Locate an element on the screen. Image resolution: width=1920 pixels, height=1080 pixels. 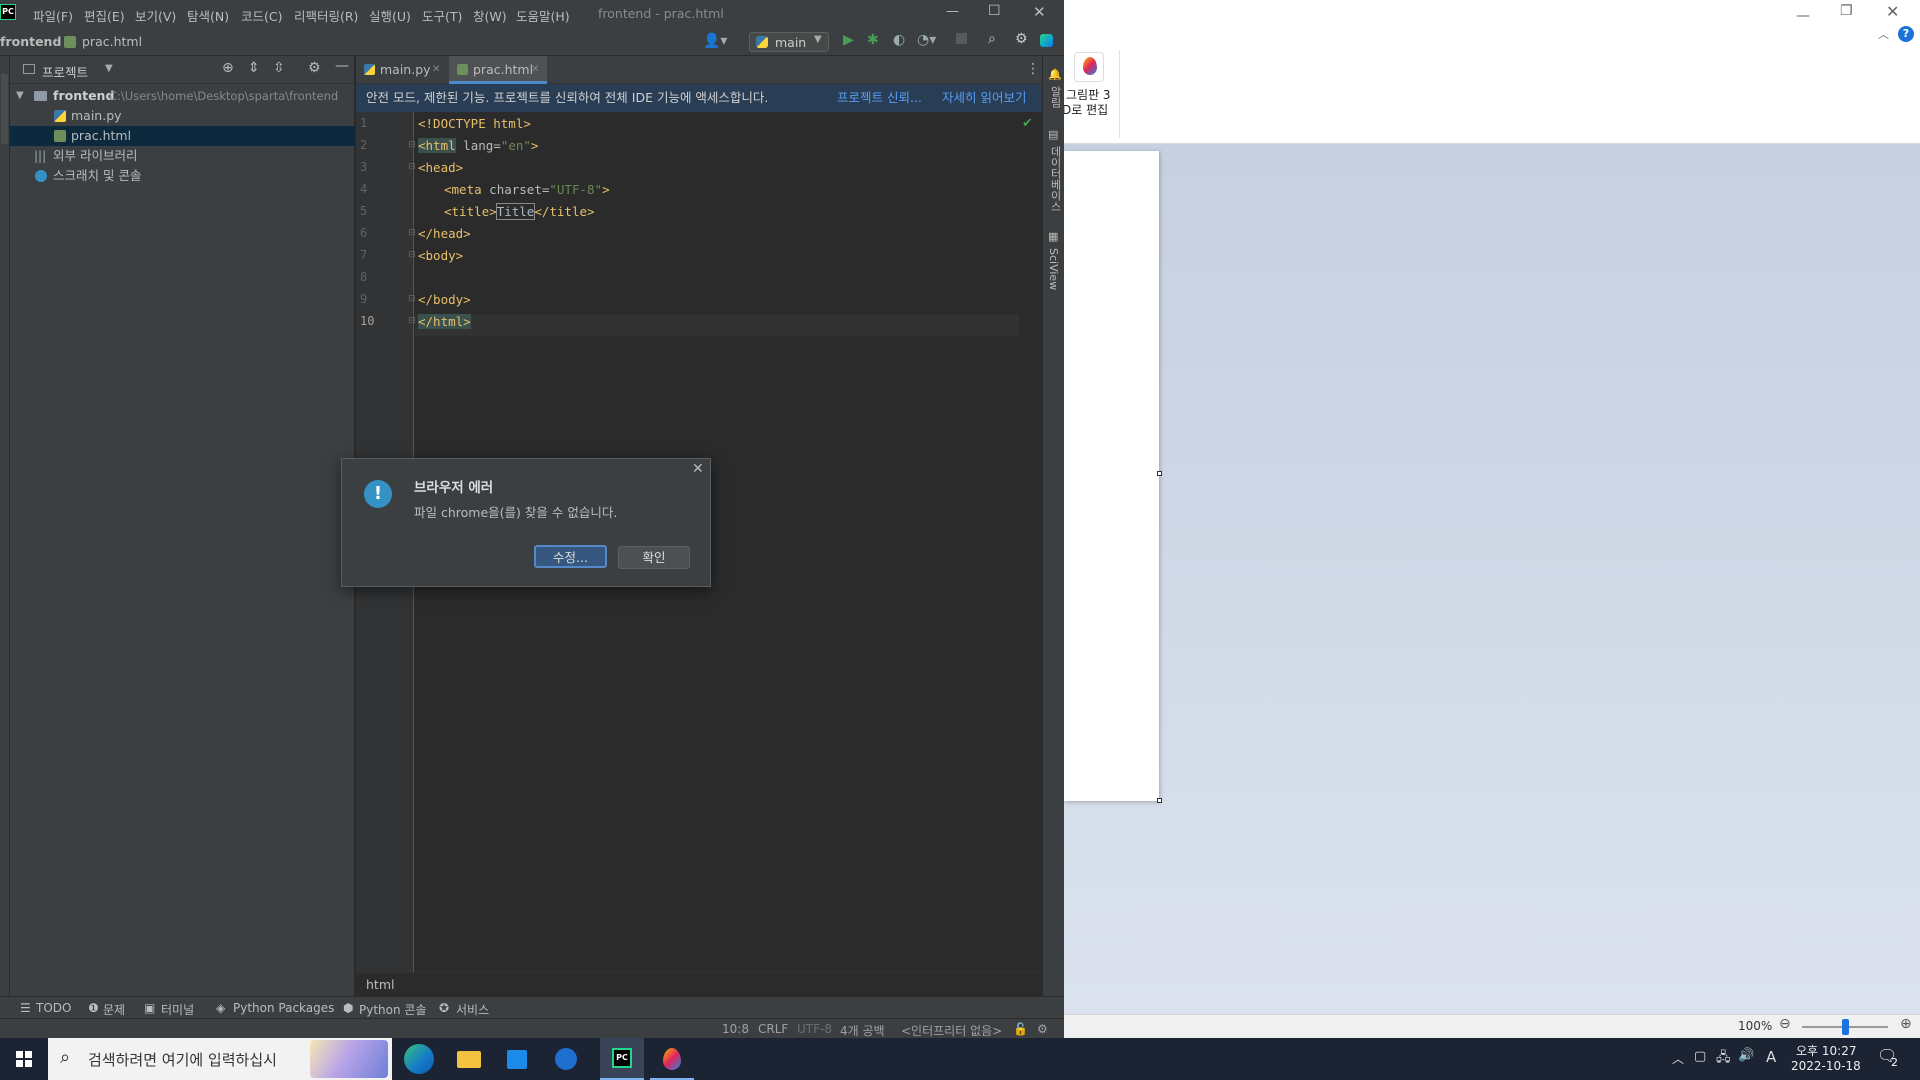
tool-tab-terminal: 터미널 is located at coordinates (177, 1009).